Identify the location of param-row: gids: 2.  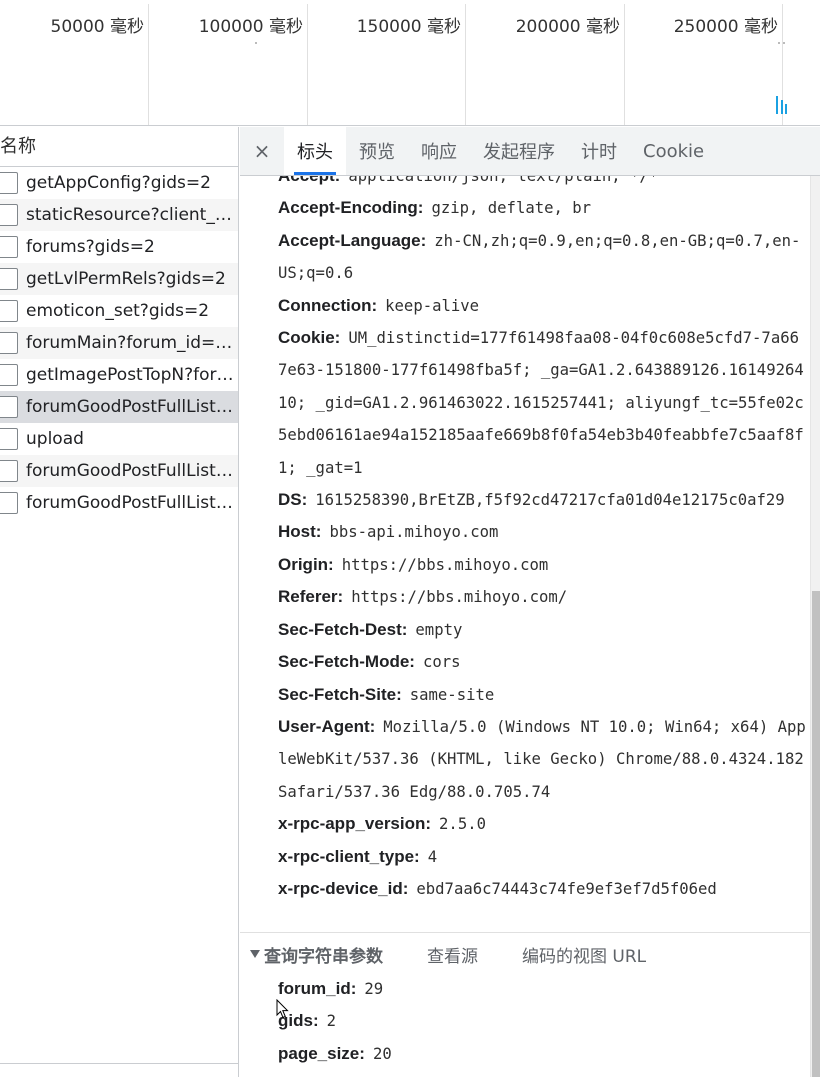
(543, 1021).